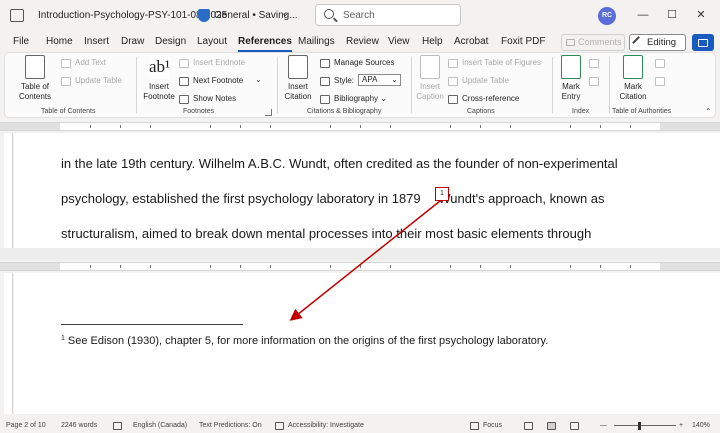 Image resolution: width=720 pixels, height=433 pixels. What do you see at coordinates (645, 425) in the screenshot?
I see `zoom-slider` at bounding box center [645, 425].